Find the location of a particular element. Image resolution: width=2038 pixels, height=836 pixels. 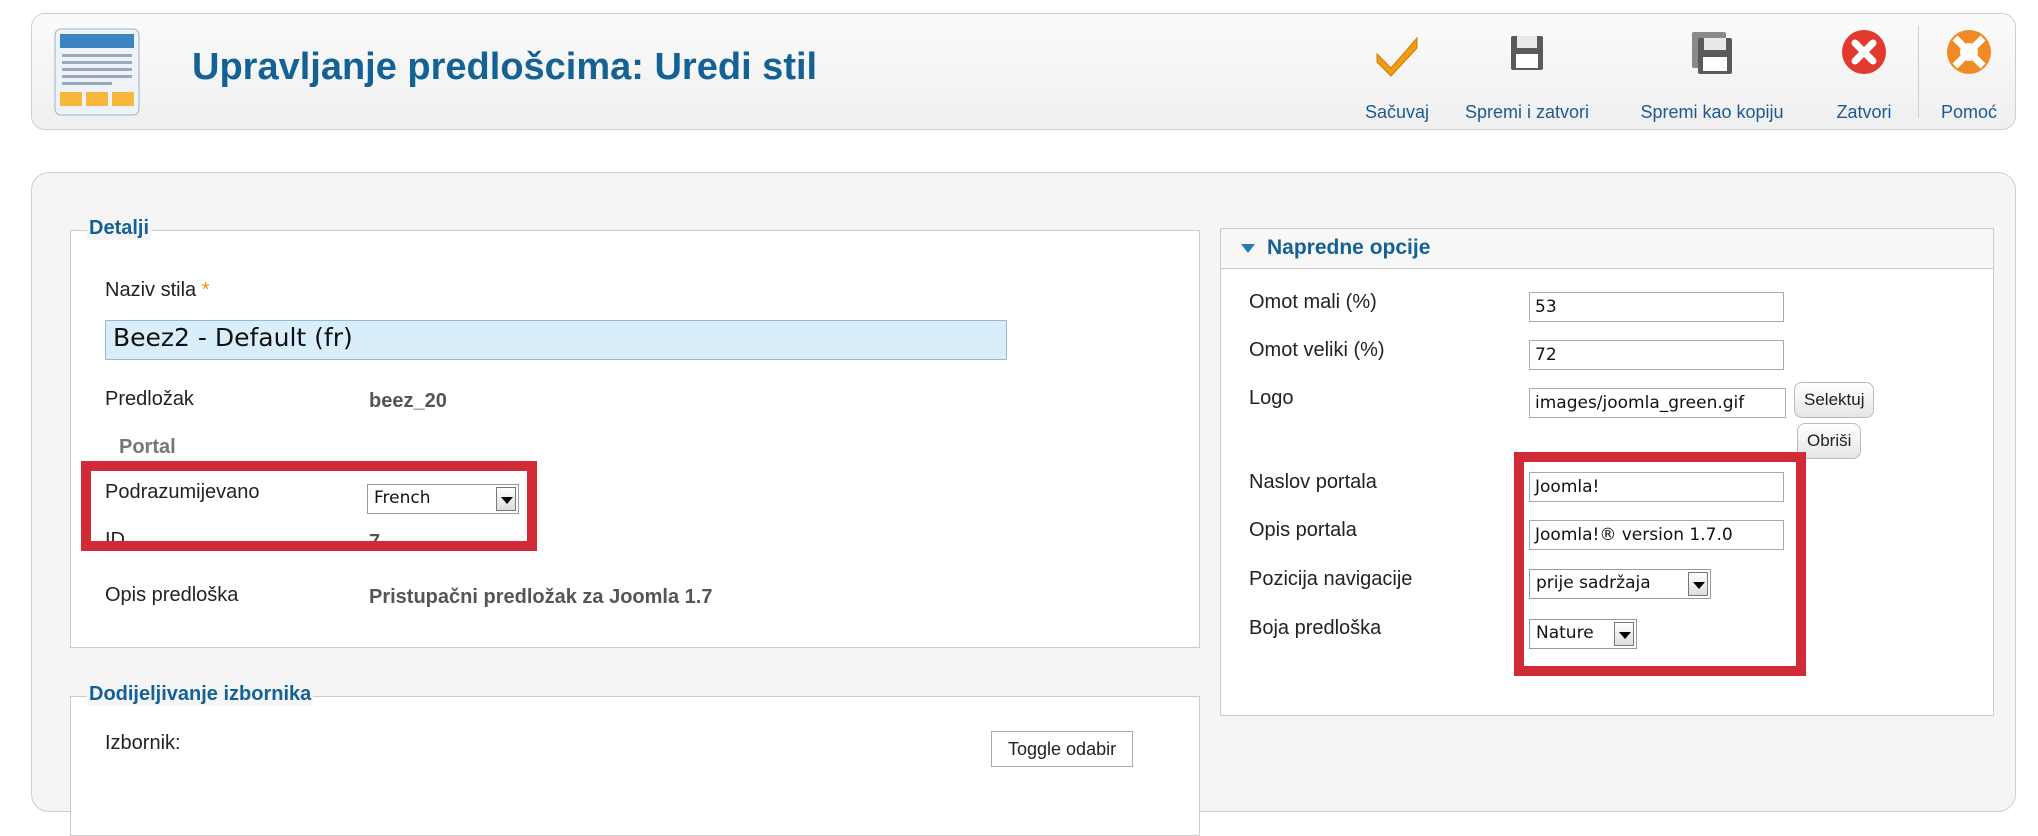

client-value: Portal is located at coordinates (147, 447).